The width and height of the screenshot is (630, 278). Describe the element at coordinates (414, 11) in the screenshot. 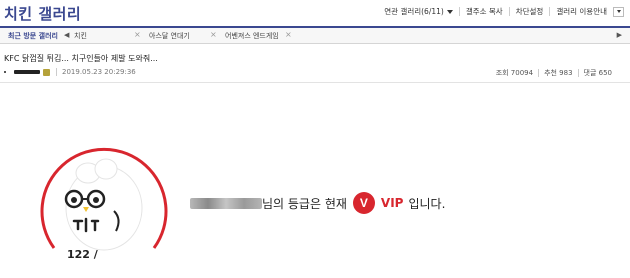

I see `related-gallery-label: 연관 갤러리(6/11)` at that location.